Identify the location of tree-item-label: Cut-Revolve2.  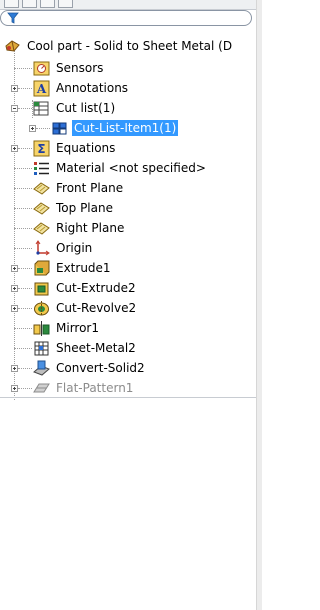
(96, 308).